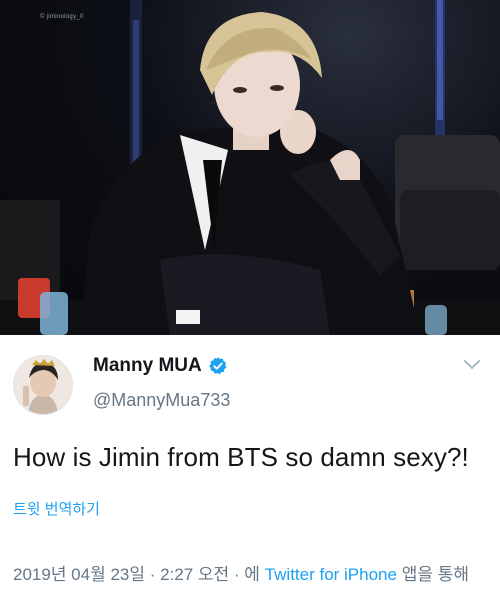 This screenshot has width=500, height=596. Describe the element at coordinates (241, 457) in the screenshot. I see `tweet-text: How is Jimin from BTS so damn sexy?!` at that location.